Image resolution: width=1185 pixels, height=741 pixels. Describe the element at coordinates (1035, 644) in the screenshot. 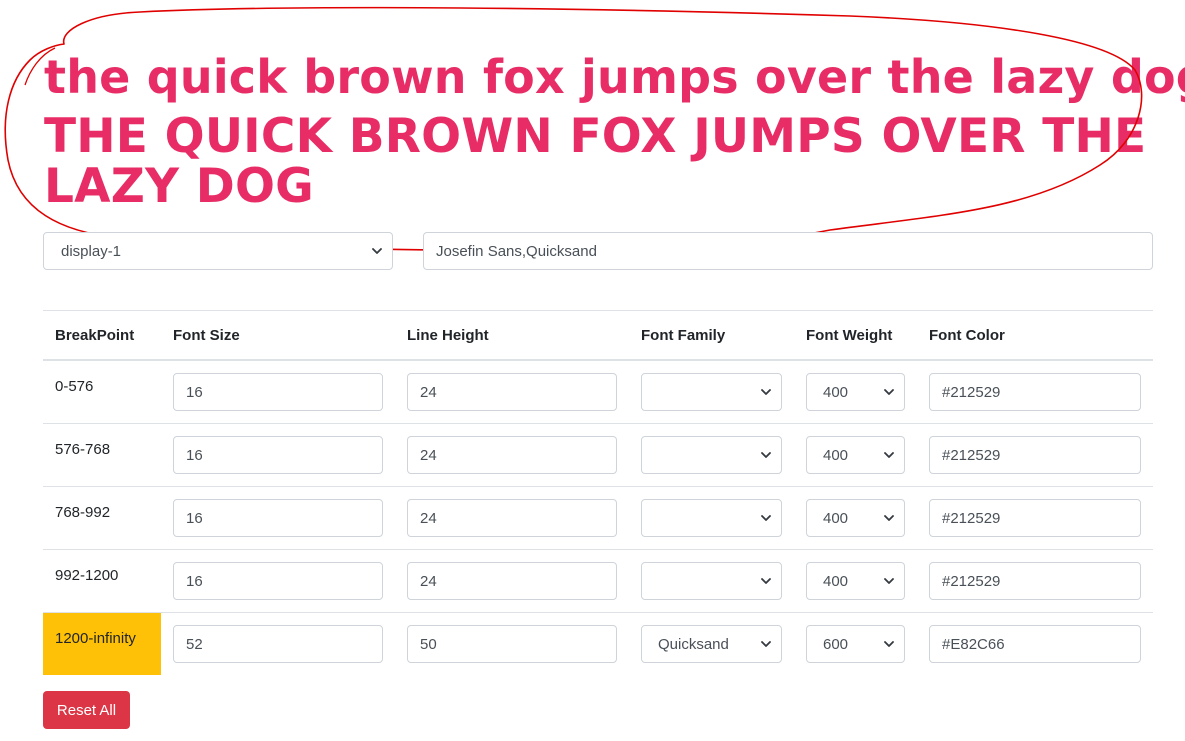

I see `font-color-input: #E82C66` at that location.